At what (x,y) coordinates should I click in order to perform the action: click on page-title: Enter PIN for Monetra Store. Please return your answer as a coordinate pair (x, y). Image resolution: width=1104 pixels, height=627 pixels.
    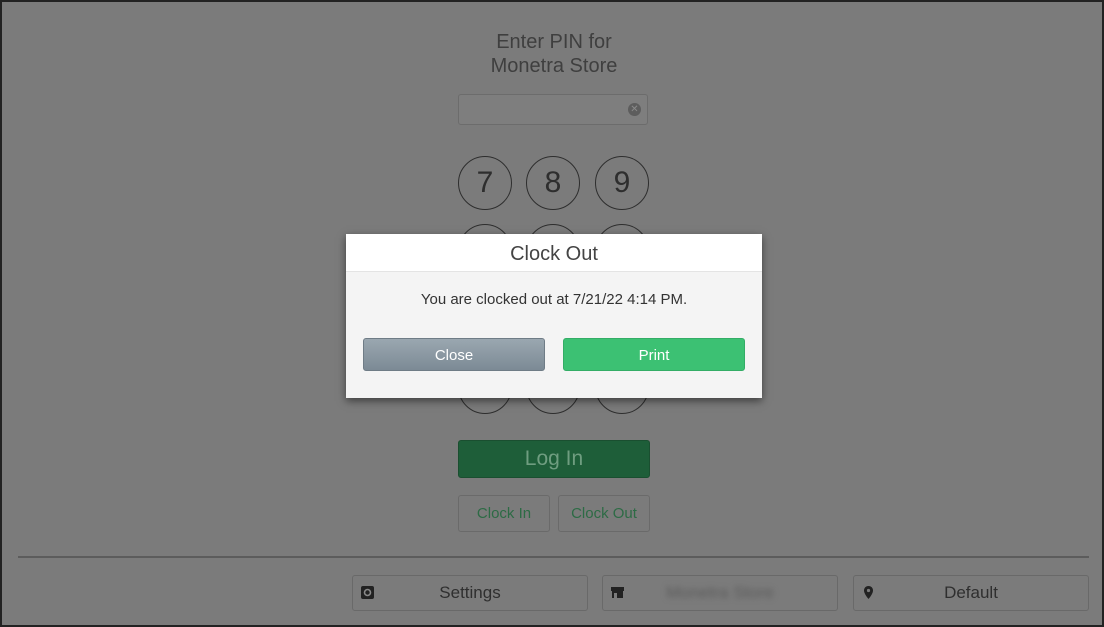
    Looking at the image, I should click on (553, 54).